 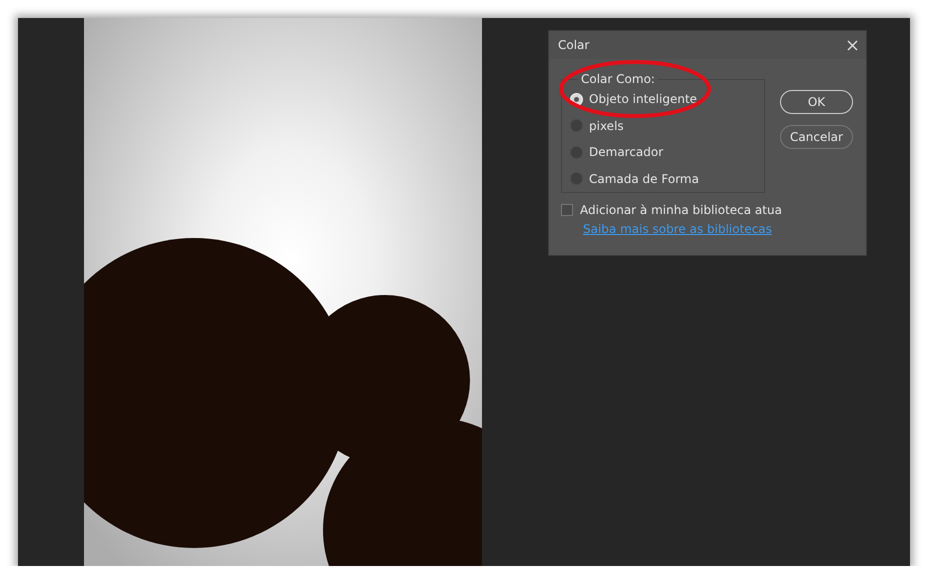 What do you see at coordinates (626, 152) in the screenshot?
I see `option-label: Demarcador` at bounding box center [626, 152].